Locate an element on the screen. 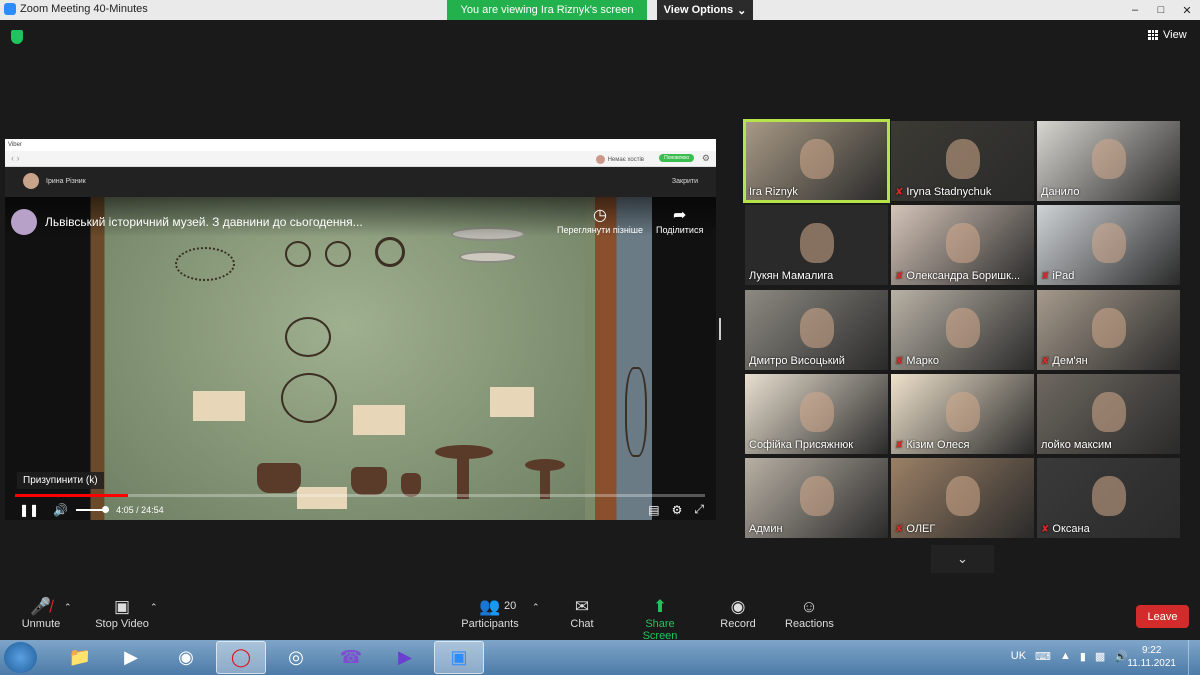 The width and height of the screenshot is (1200, 675). participant-tile: ✘ Iryna Stadnychuk is located at coordinates (962, 161).